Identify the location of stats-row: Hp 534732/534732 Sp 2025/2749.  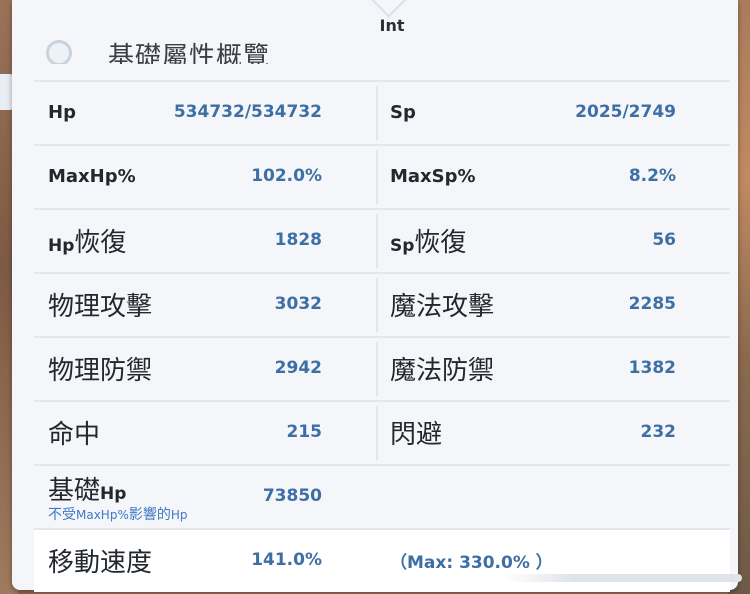
(382, 112).